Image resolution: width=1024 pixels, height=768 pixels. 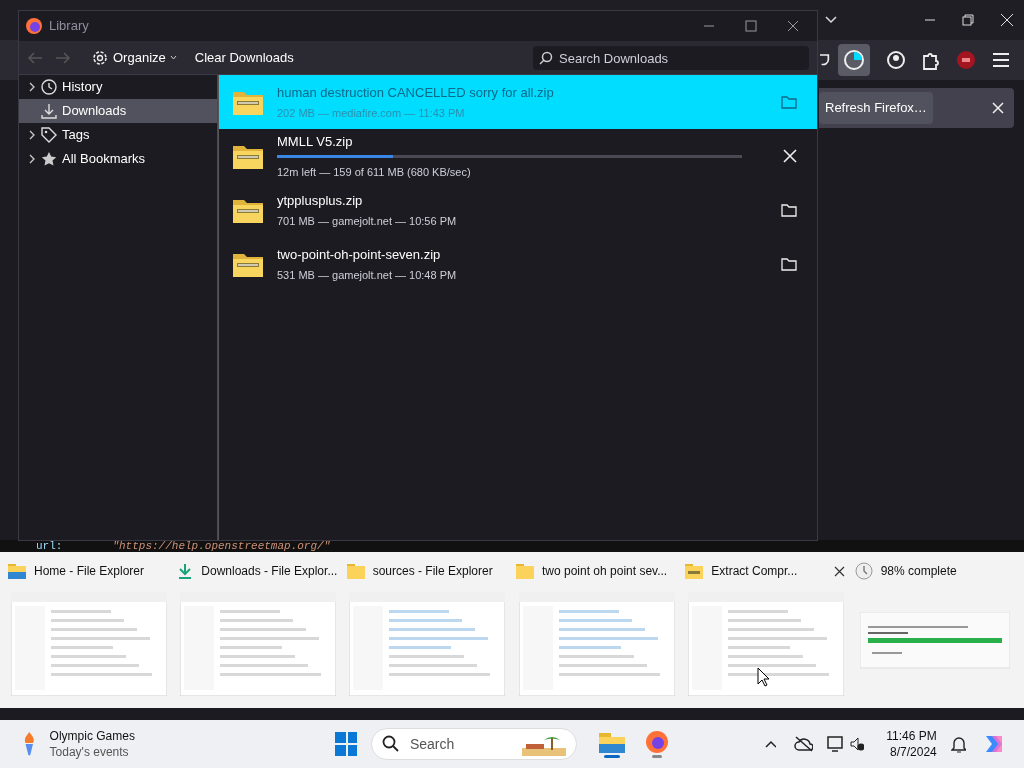 I want to click on code-key: url:, so click(x=49, y=546).